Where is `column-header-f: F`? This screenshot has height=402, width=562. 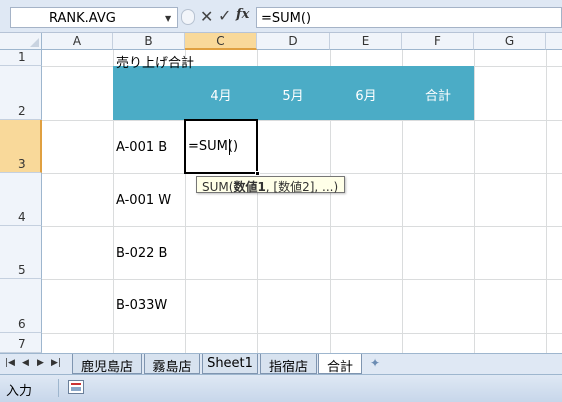
column-header-f: F is located at coordinates (438, 41).